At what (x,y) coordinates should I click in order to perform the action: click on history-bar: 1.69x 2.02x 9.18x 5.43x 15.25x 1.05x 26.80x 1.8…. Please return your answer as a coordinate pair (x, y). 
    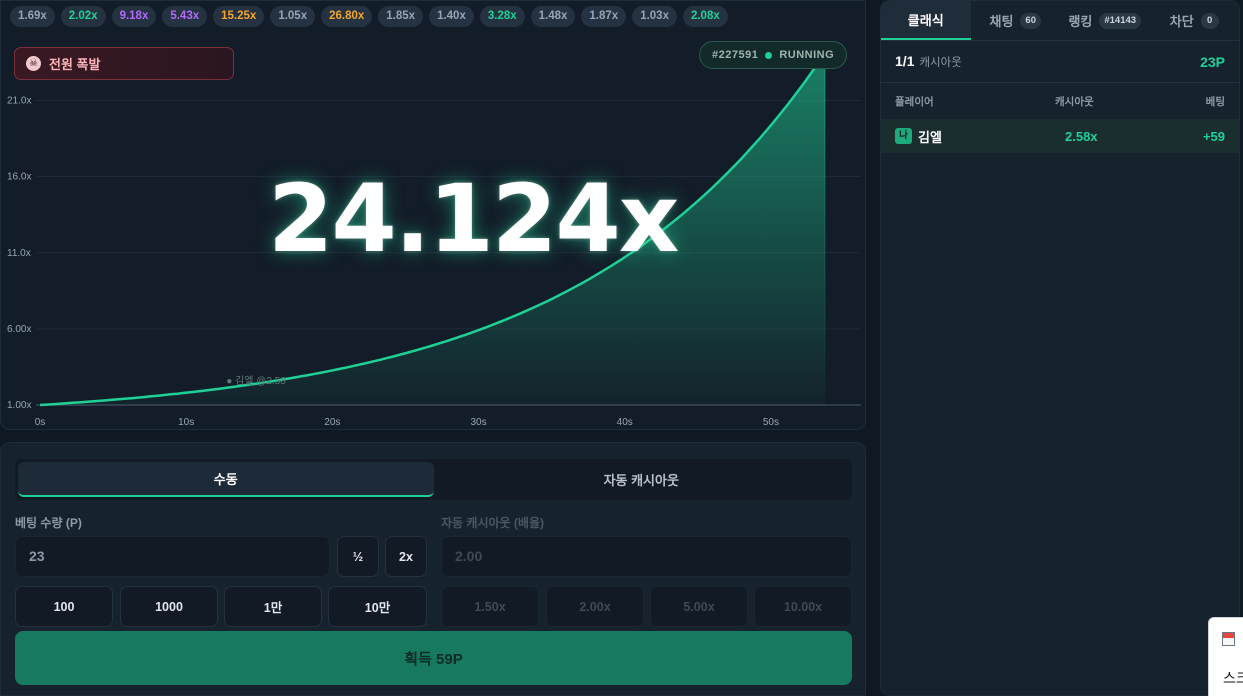
    Looking at the image, I should click on (369, 16).